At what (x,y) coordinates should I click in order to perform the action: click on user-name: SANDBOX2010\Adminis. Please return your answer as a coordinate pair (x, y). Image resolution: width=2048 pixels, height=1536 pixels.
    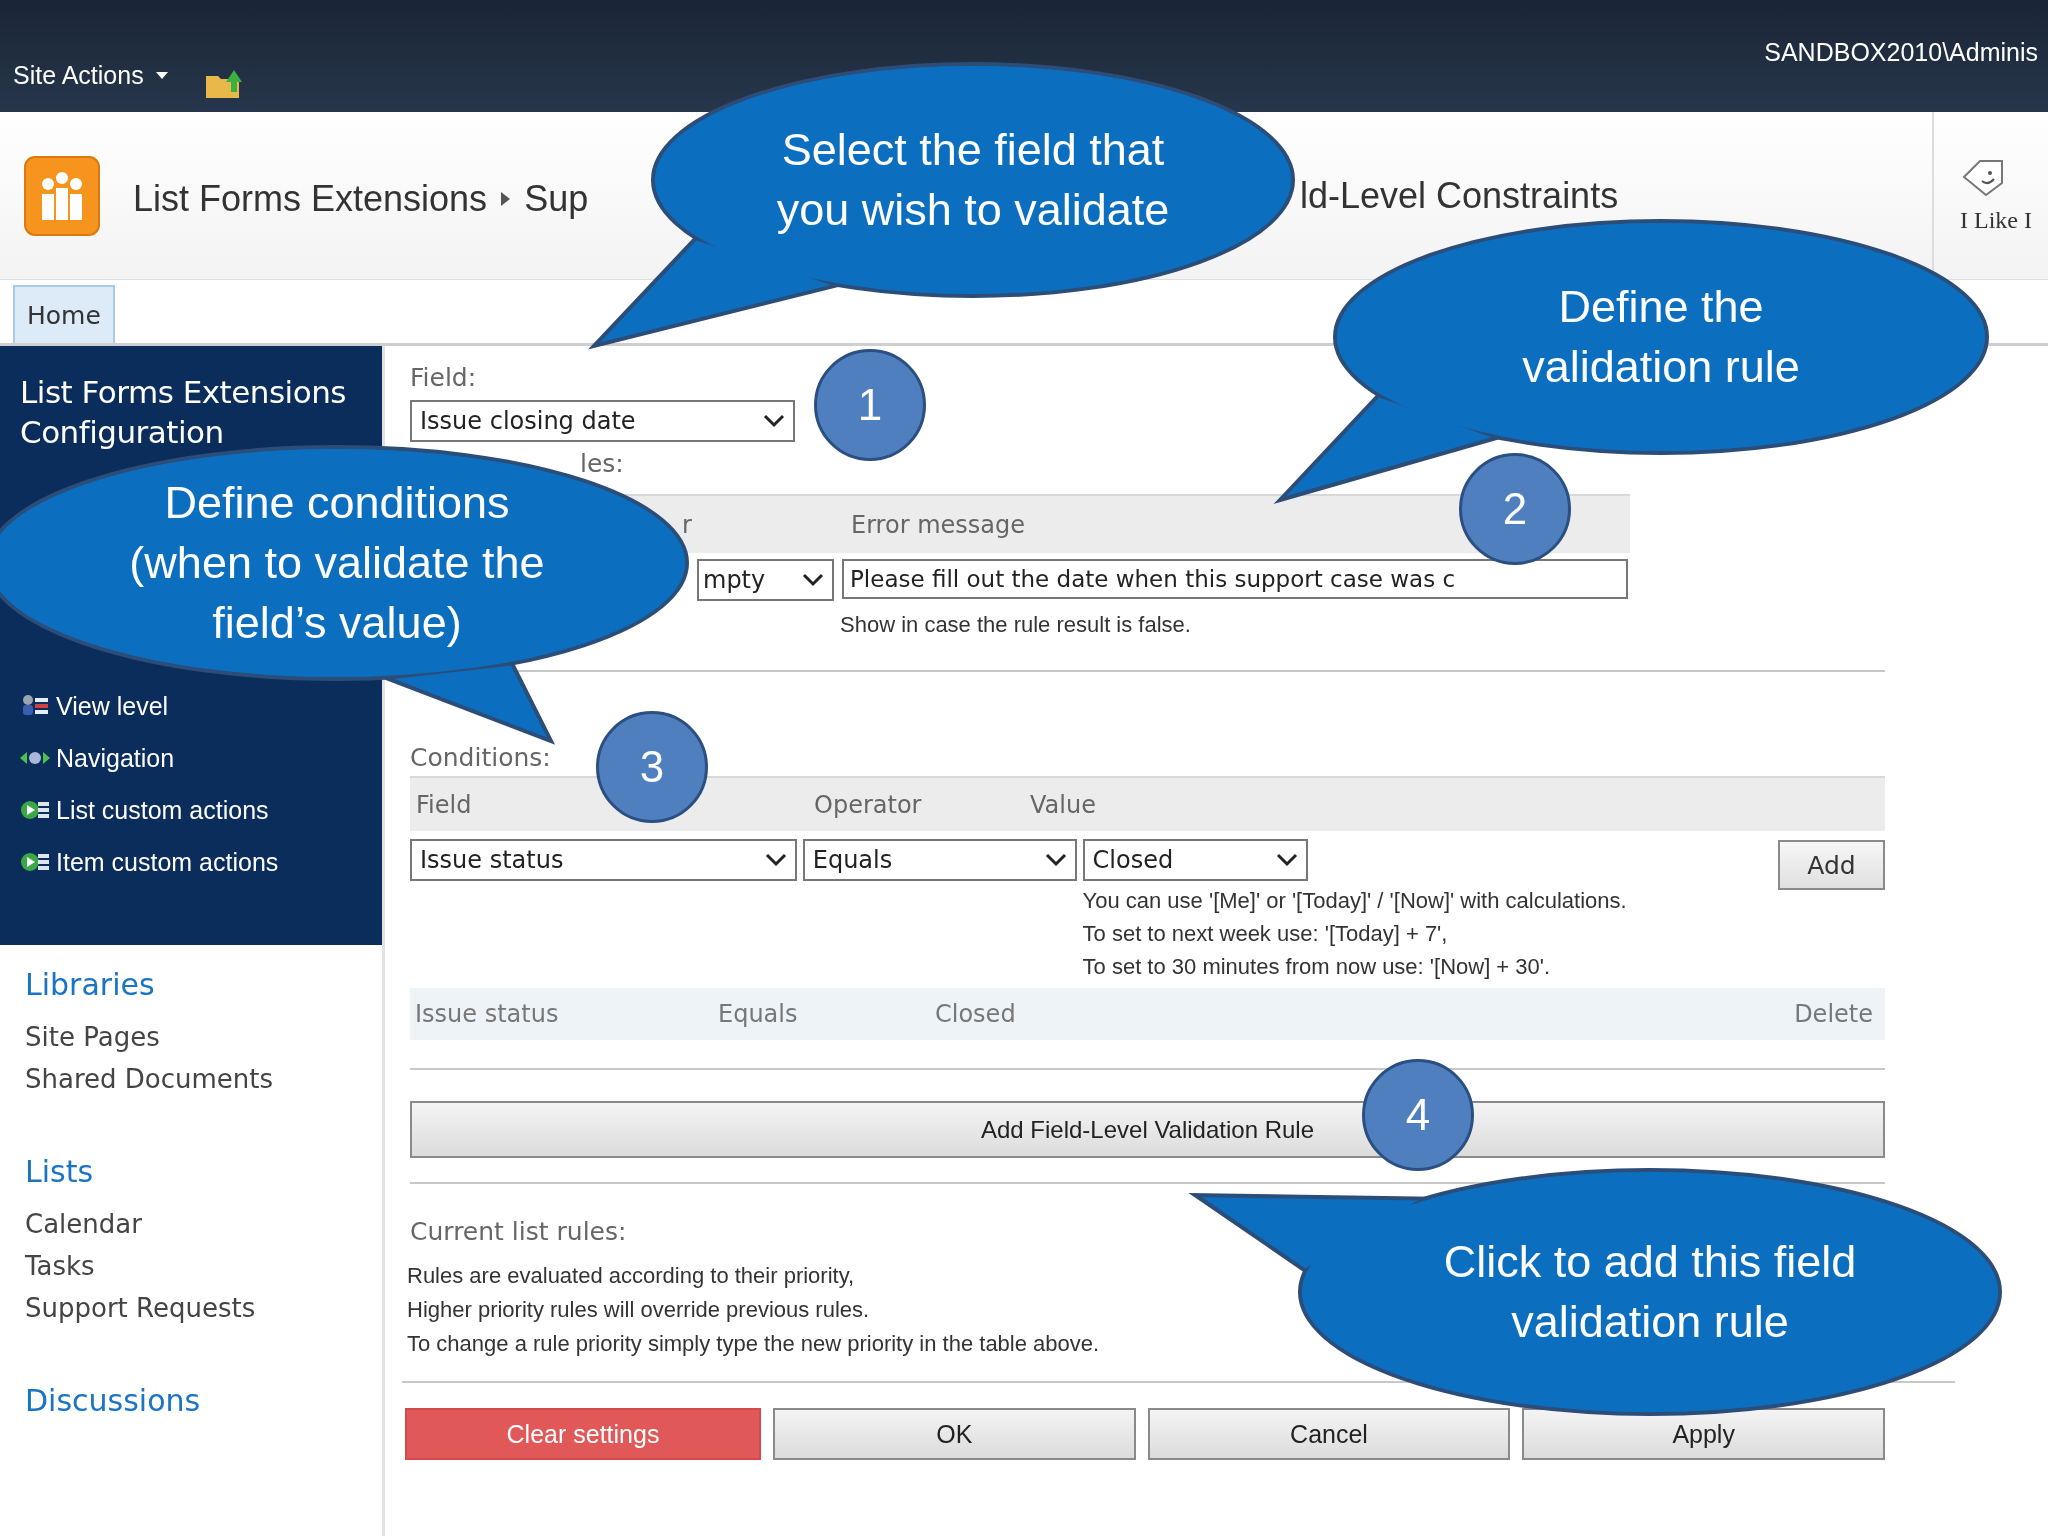
    Looking at the image, I should click on (1901, 52).